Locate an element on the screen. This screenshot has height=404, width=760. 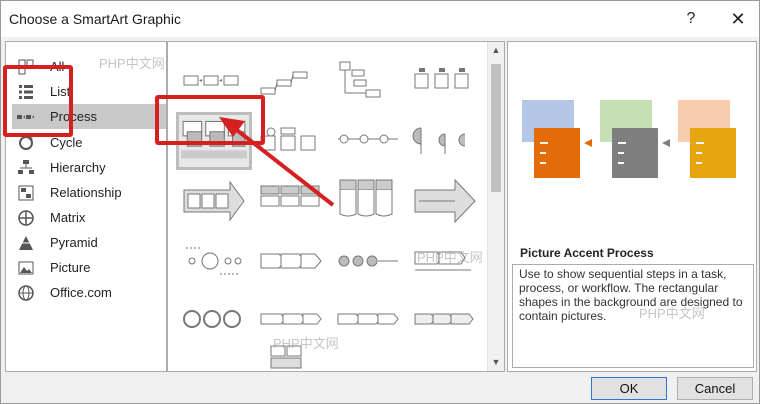
category-label: Hierarchy is located at coordinates (78, 167).